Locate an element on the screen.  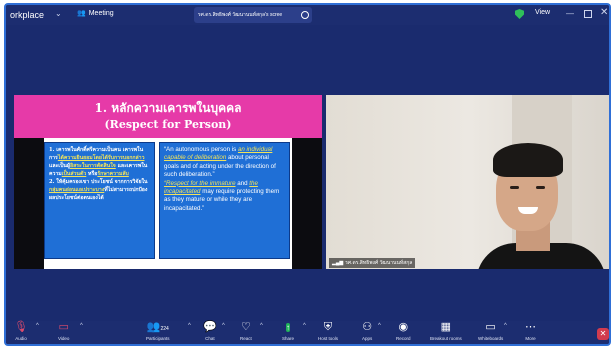
muted-mic-icon: 🎙 is located at coordinates (21, 327).